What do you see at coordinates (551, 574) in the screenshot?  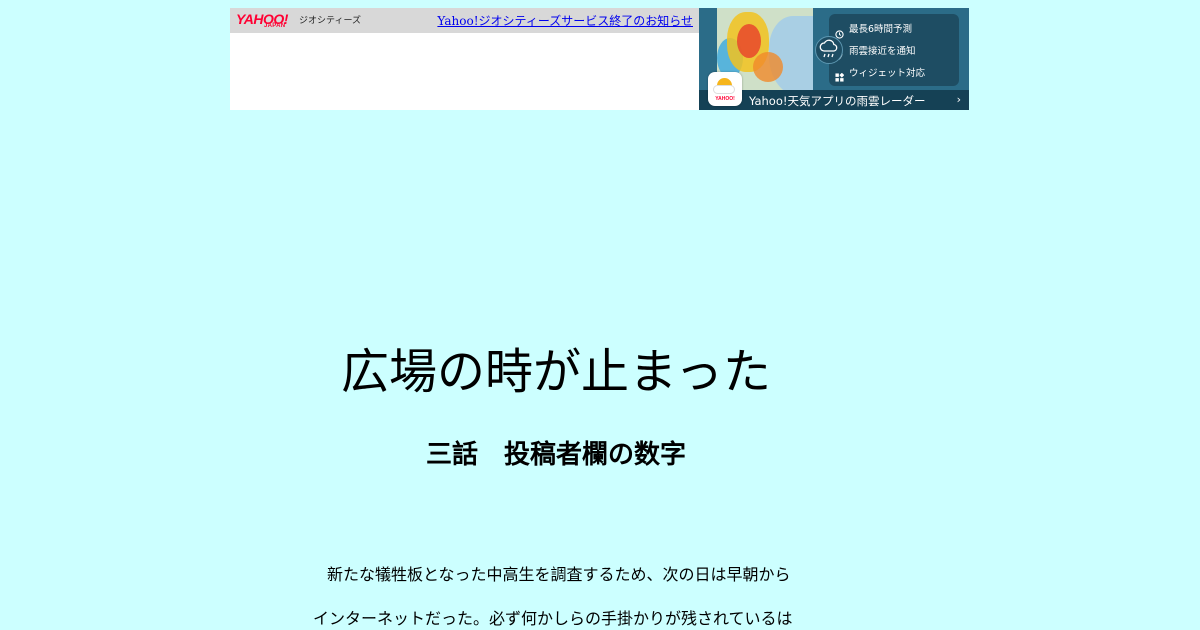 I see `paragraph-line-1: 新たな犠牲板となった中高生を調査するため、次の日は早朝から` at bounding box center [551, 574].